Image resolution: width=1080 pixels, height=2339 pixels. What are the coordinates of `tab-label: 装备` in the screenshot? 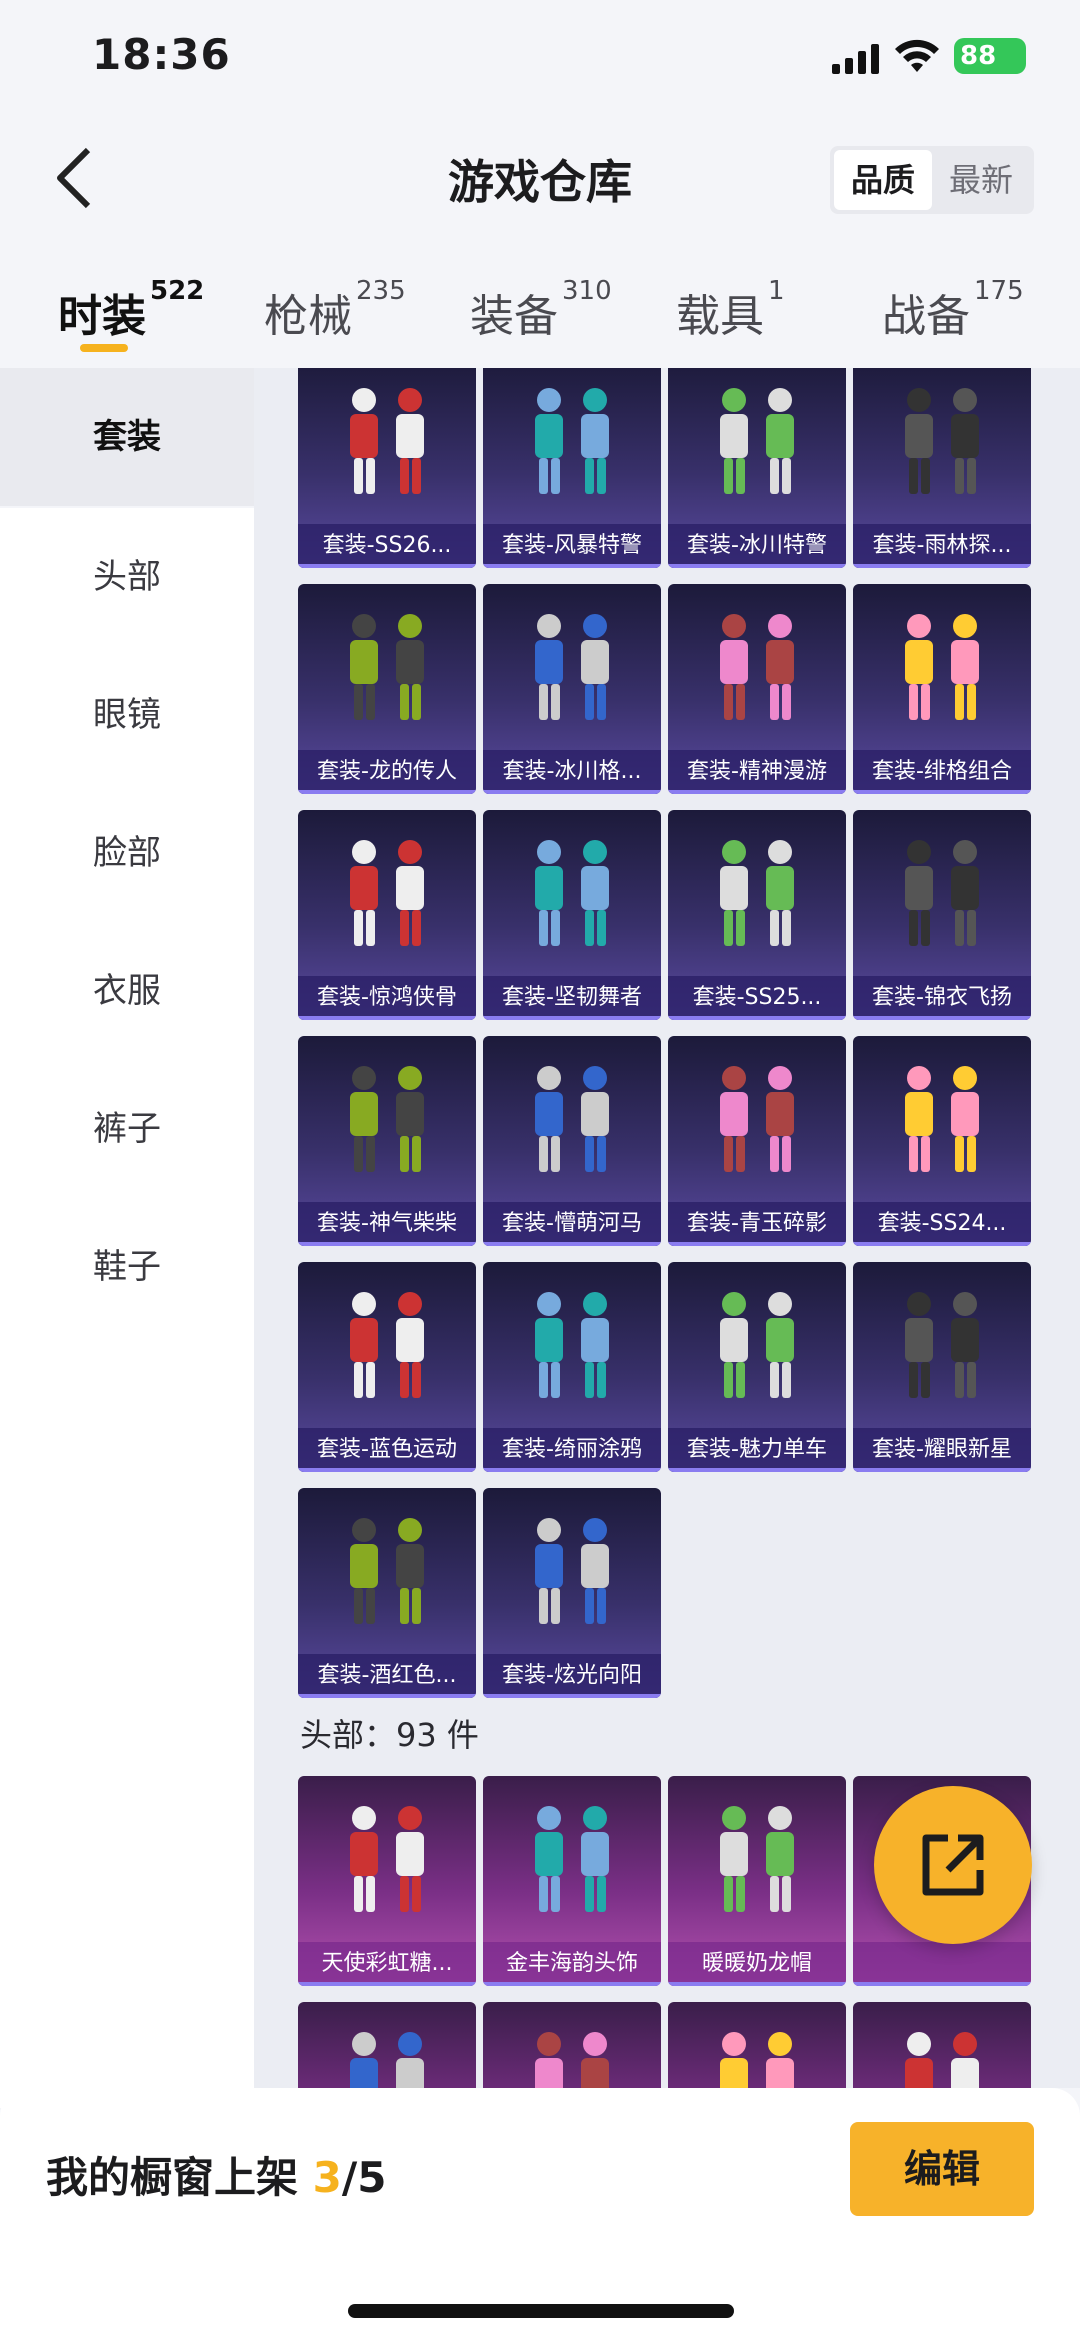 It's located at (514, 316).